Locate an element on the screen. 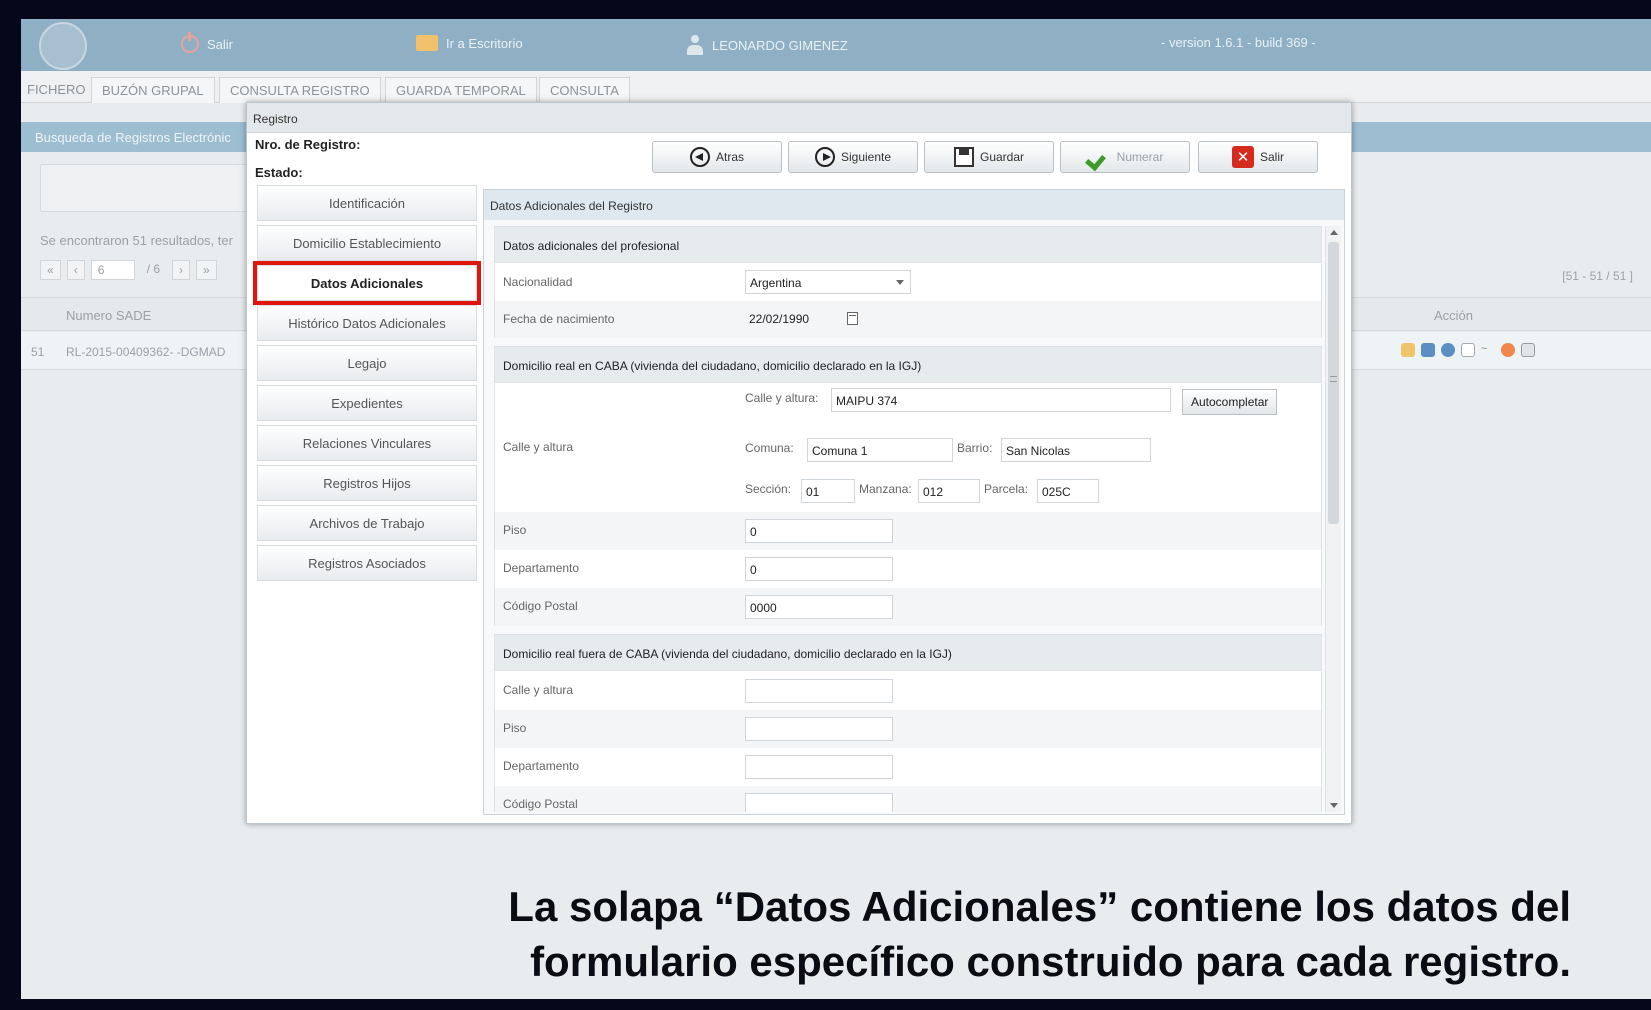 The image size is (1651, 1010). calendar-icon is located at coordinates (852, 318).